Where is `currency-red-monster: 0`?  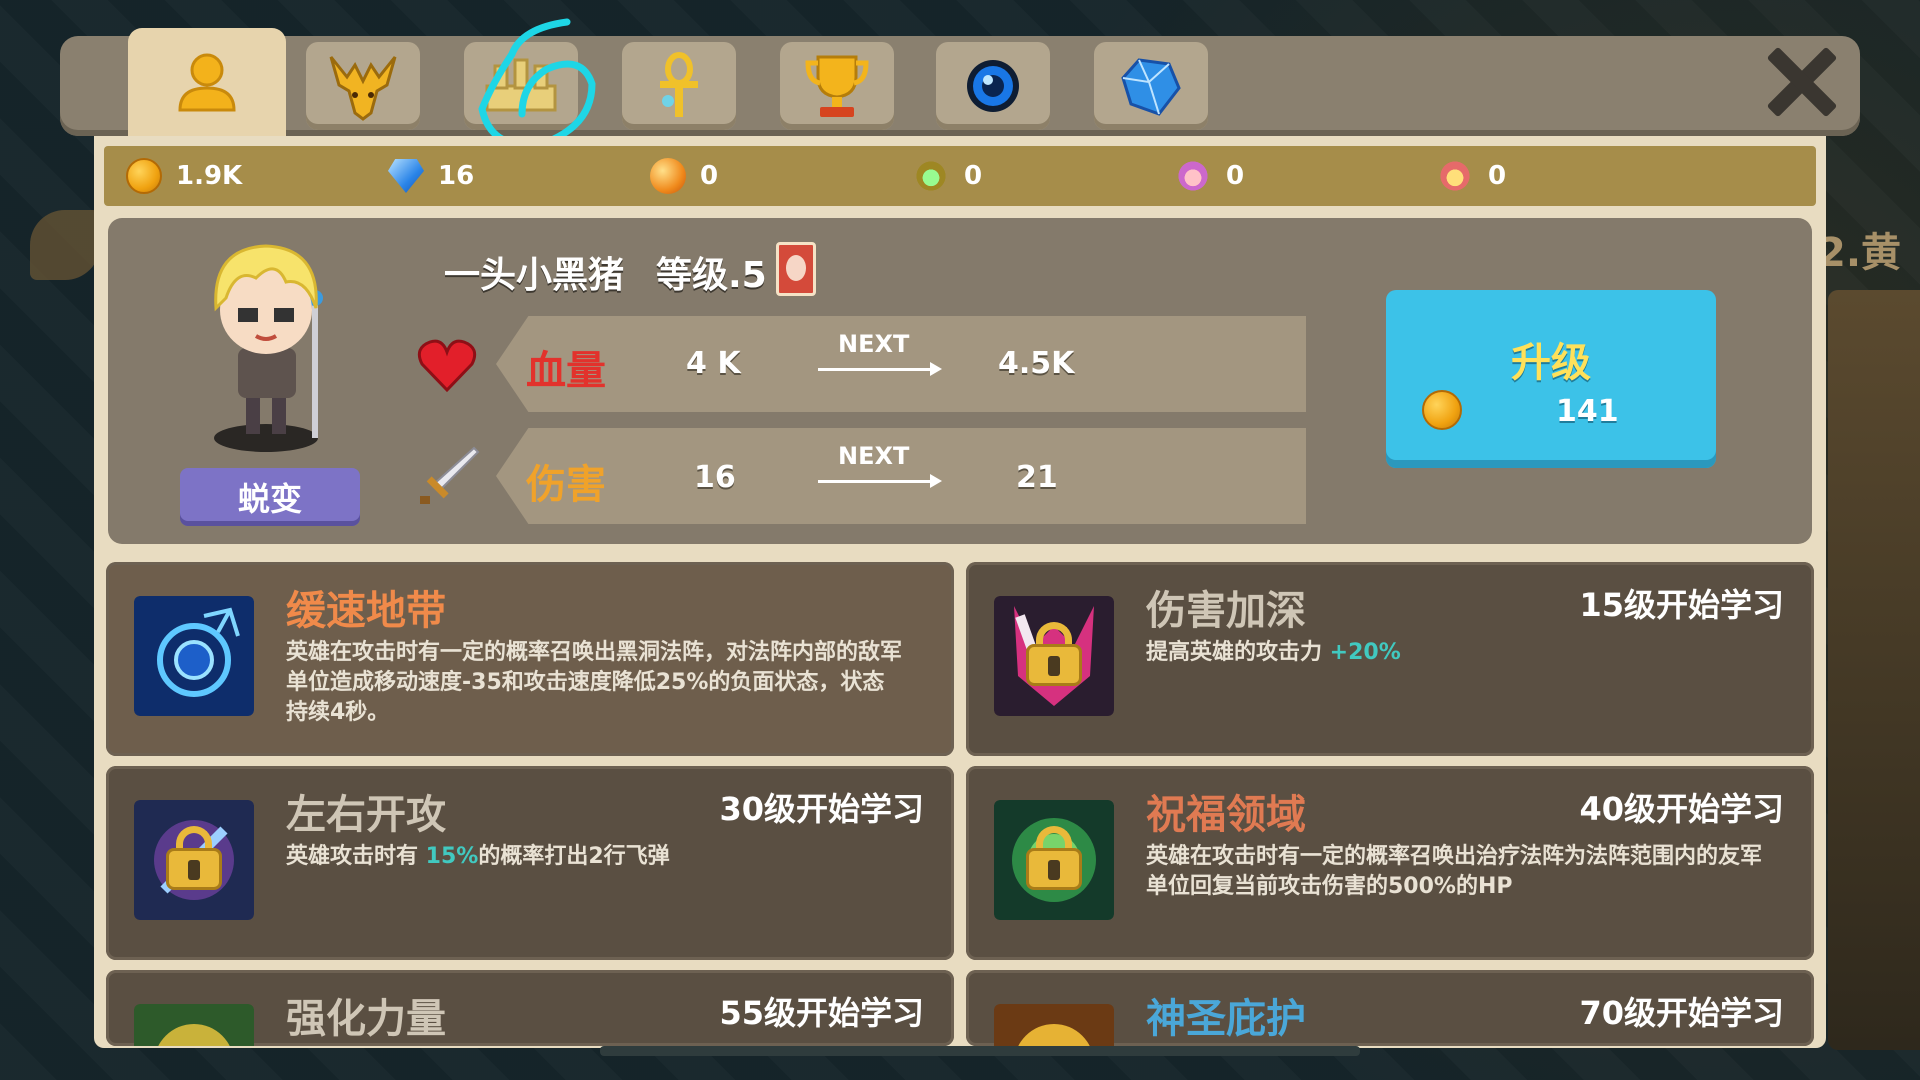 currency-red-monster: 0 is located at coordinates (1471, 176).